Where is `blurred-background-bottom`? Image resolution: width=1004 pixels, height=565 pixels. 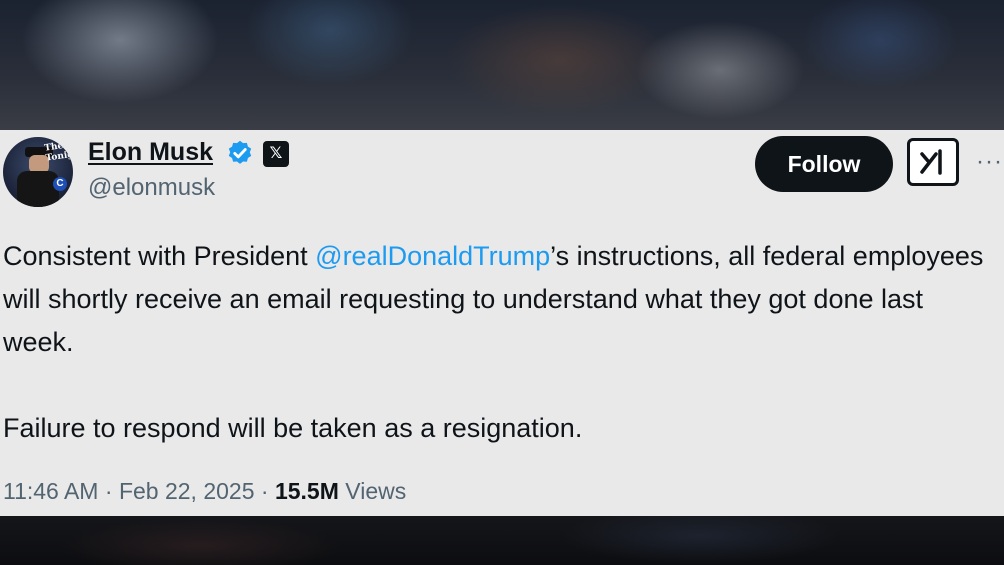
blurred-background-bottom is located at coordinates (502, 540).